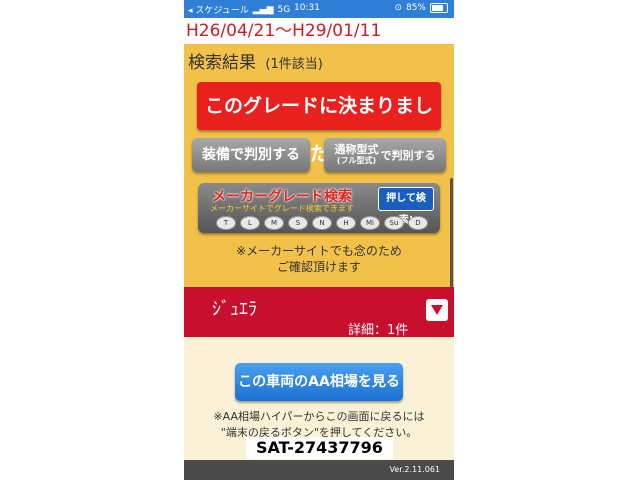 The image size is (640, 480). What do you see at coordinates (319, 31) in the screenshot?
I see `date-range: H26/04/21～H29/01/11` at bounding box center [319, 31].